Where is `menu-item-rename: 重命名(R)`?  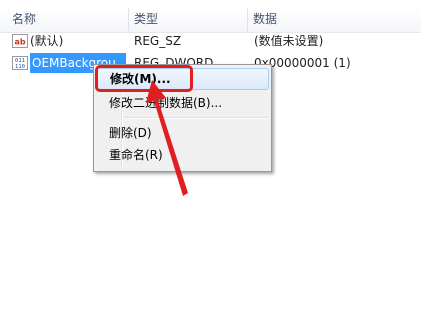
menu-item-rename: 重命名(R) is located at coordinates (182, 155).